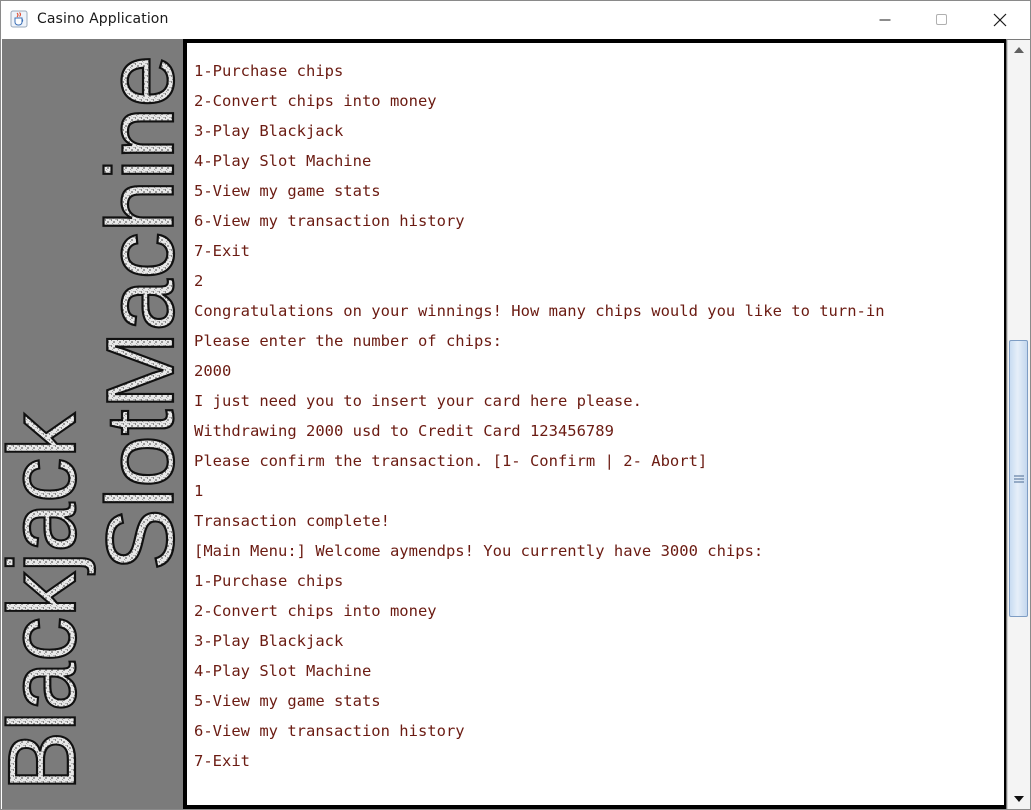  What do you see at coordinates (199, 281) in the screenshot?
I see `console-line: 2` at bounding box center [199, 281].